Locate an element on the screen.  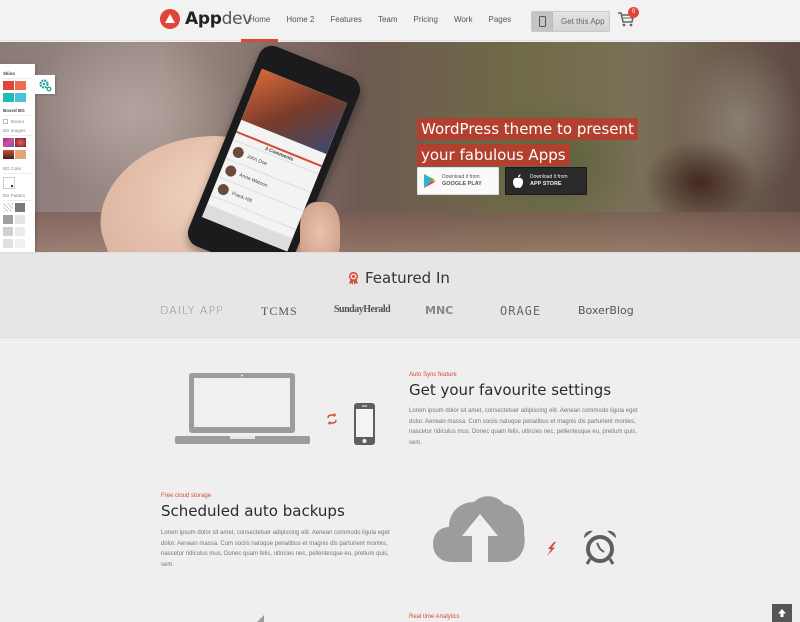
nav-features: Features is located at coordinates (346, 20).